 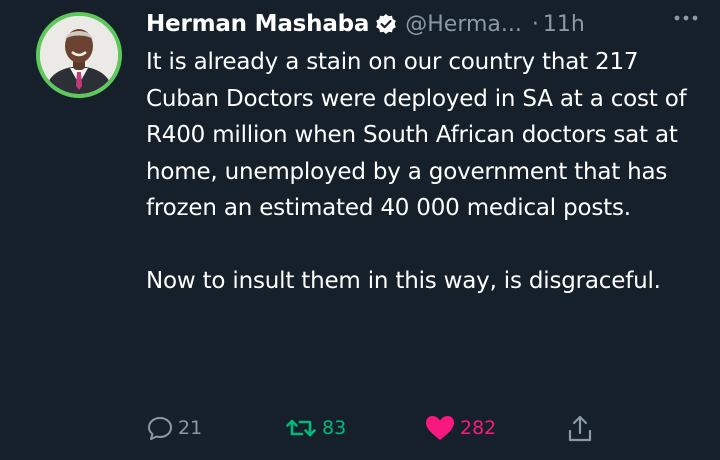 I want to click on retweet-count: 83, so click(x=334, y=428).